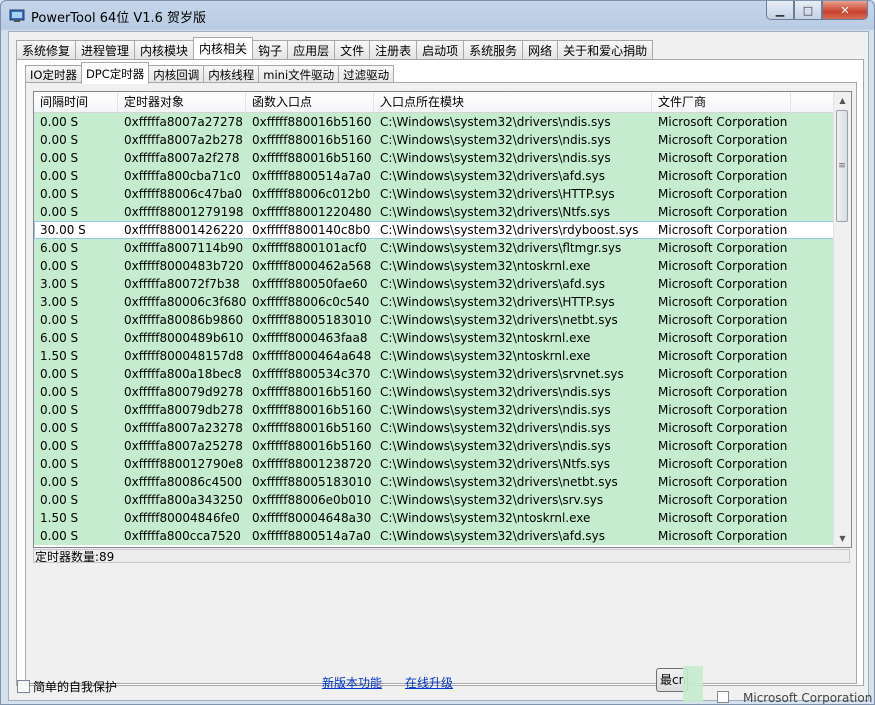  What do you see at coordinates (183, 500) in the screenshot?
I see `table-cell: 0xfffffa800a343250` at bounding box center [183, 500].